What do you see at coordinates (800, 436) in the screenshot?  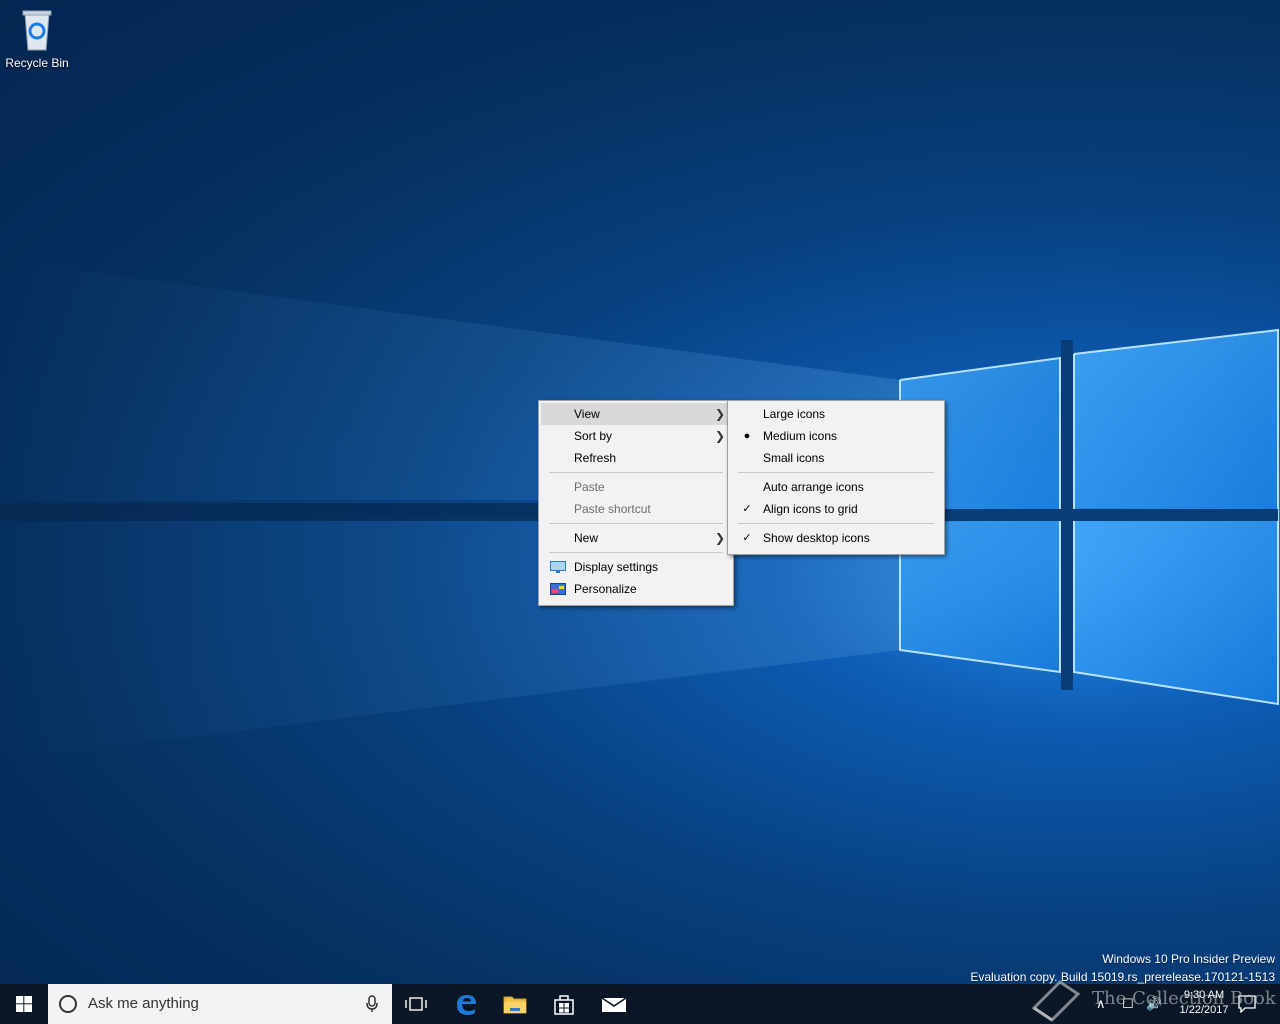 I see `menu-item-label: Medium icons` at bounding box center [800, 436].